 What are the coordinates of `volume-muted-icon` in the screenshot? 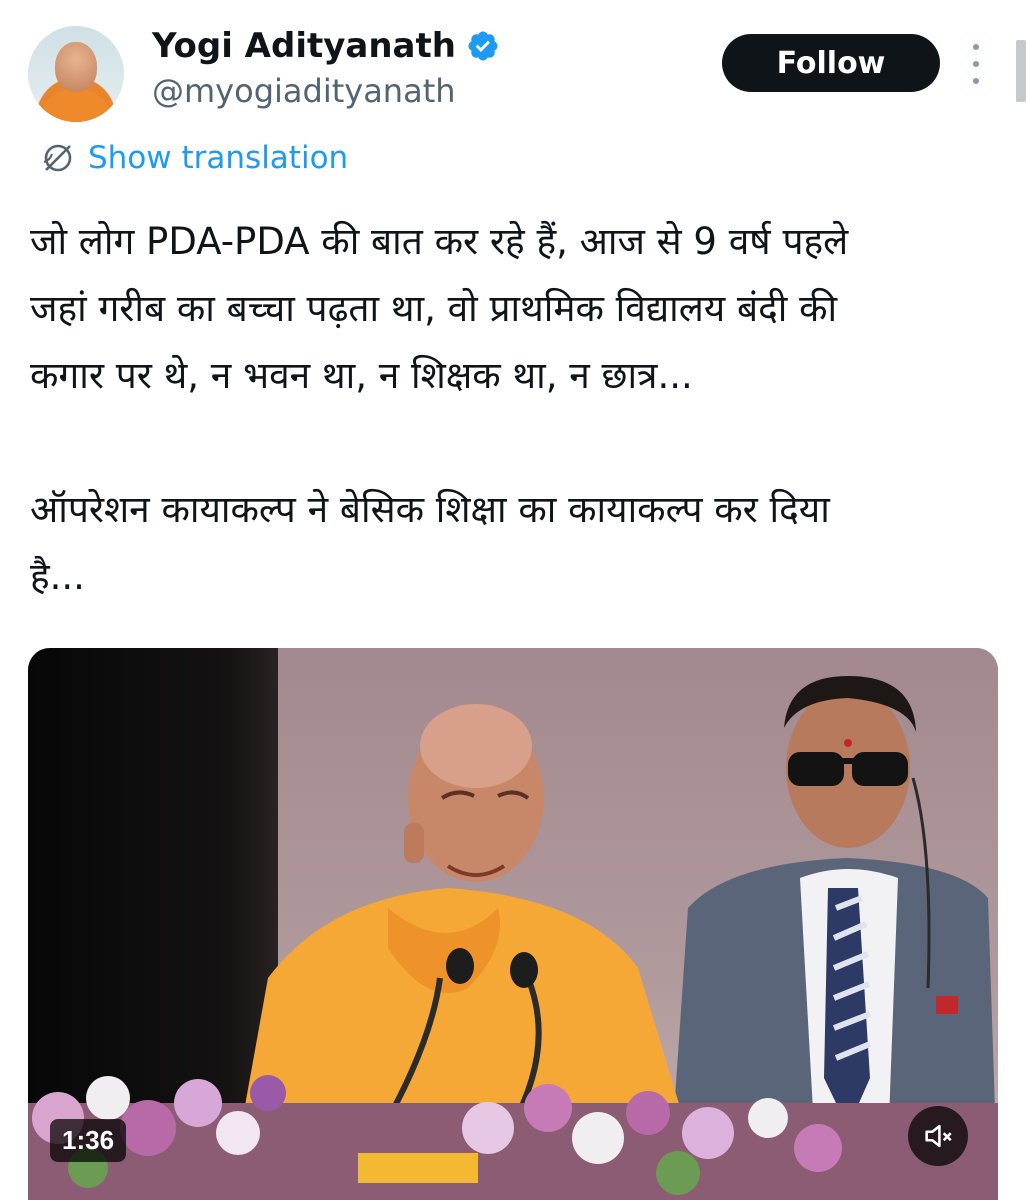 It's located at (938, 1136).